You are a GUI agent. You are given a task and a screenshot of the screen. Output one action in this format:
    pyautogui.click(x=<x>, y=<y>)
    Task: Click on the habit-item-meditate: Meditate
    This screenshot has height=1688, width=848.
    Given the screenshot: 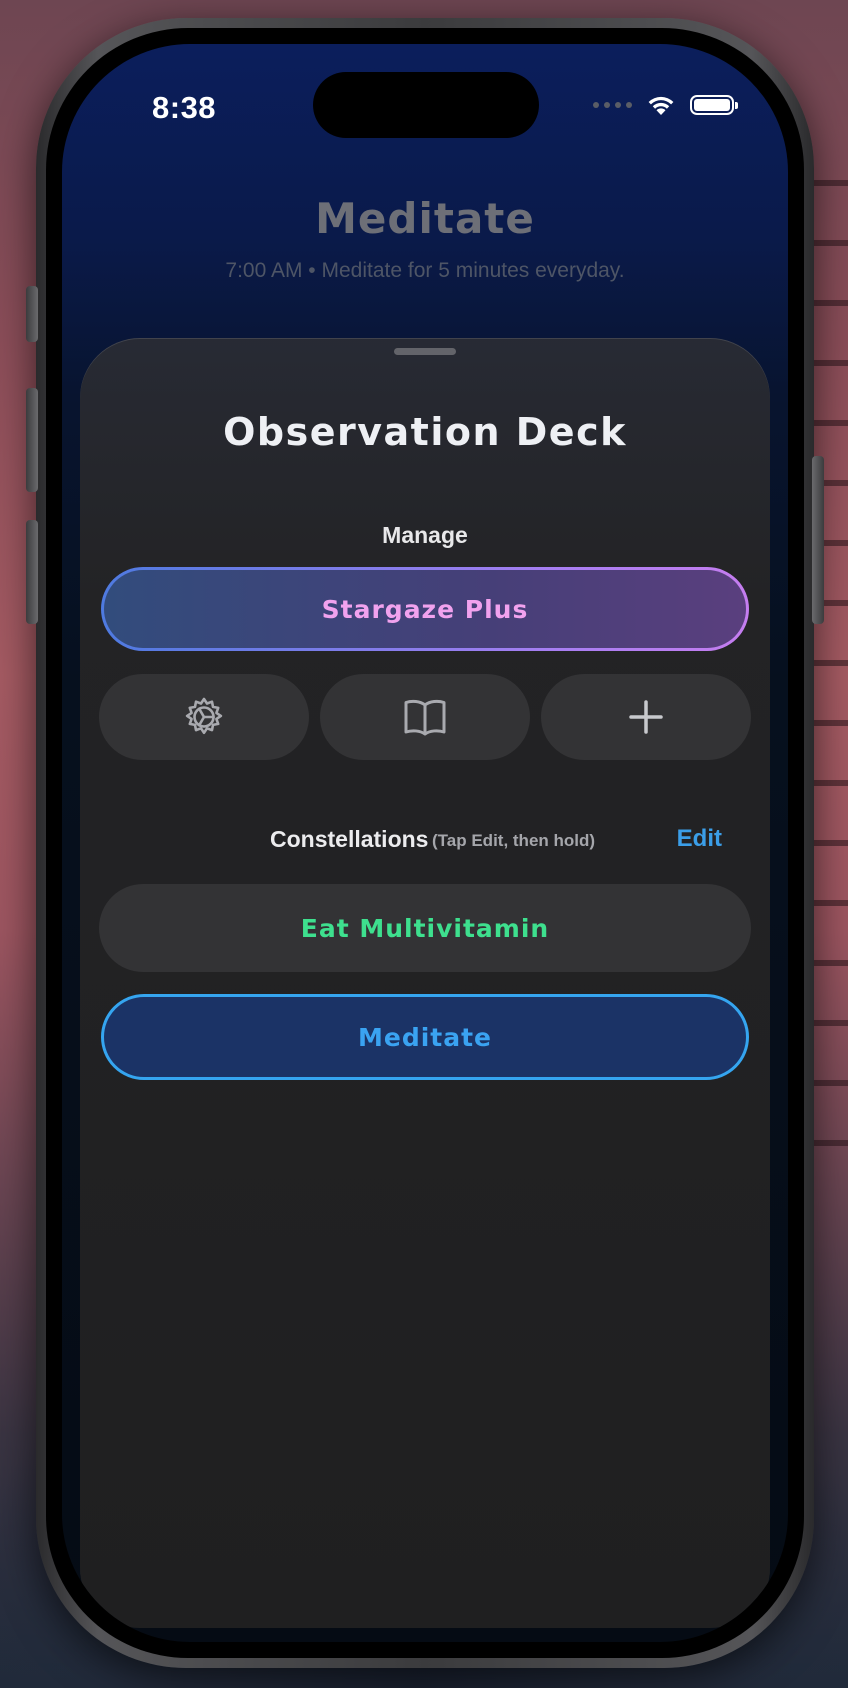 What is the action you would take?
    pyautogui.click(x=425, y=1037)
    